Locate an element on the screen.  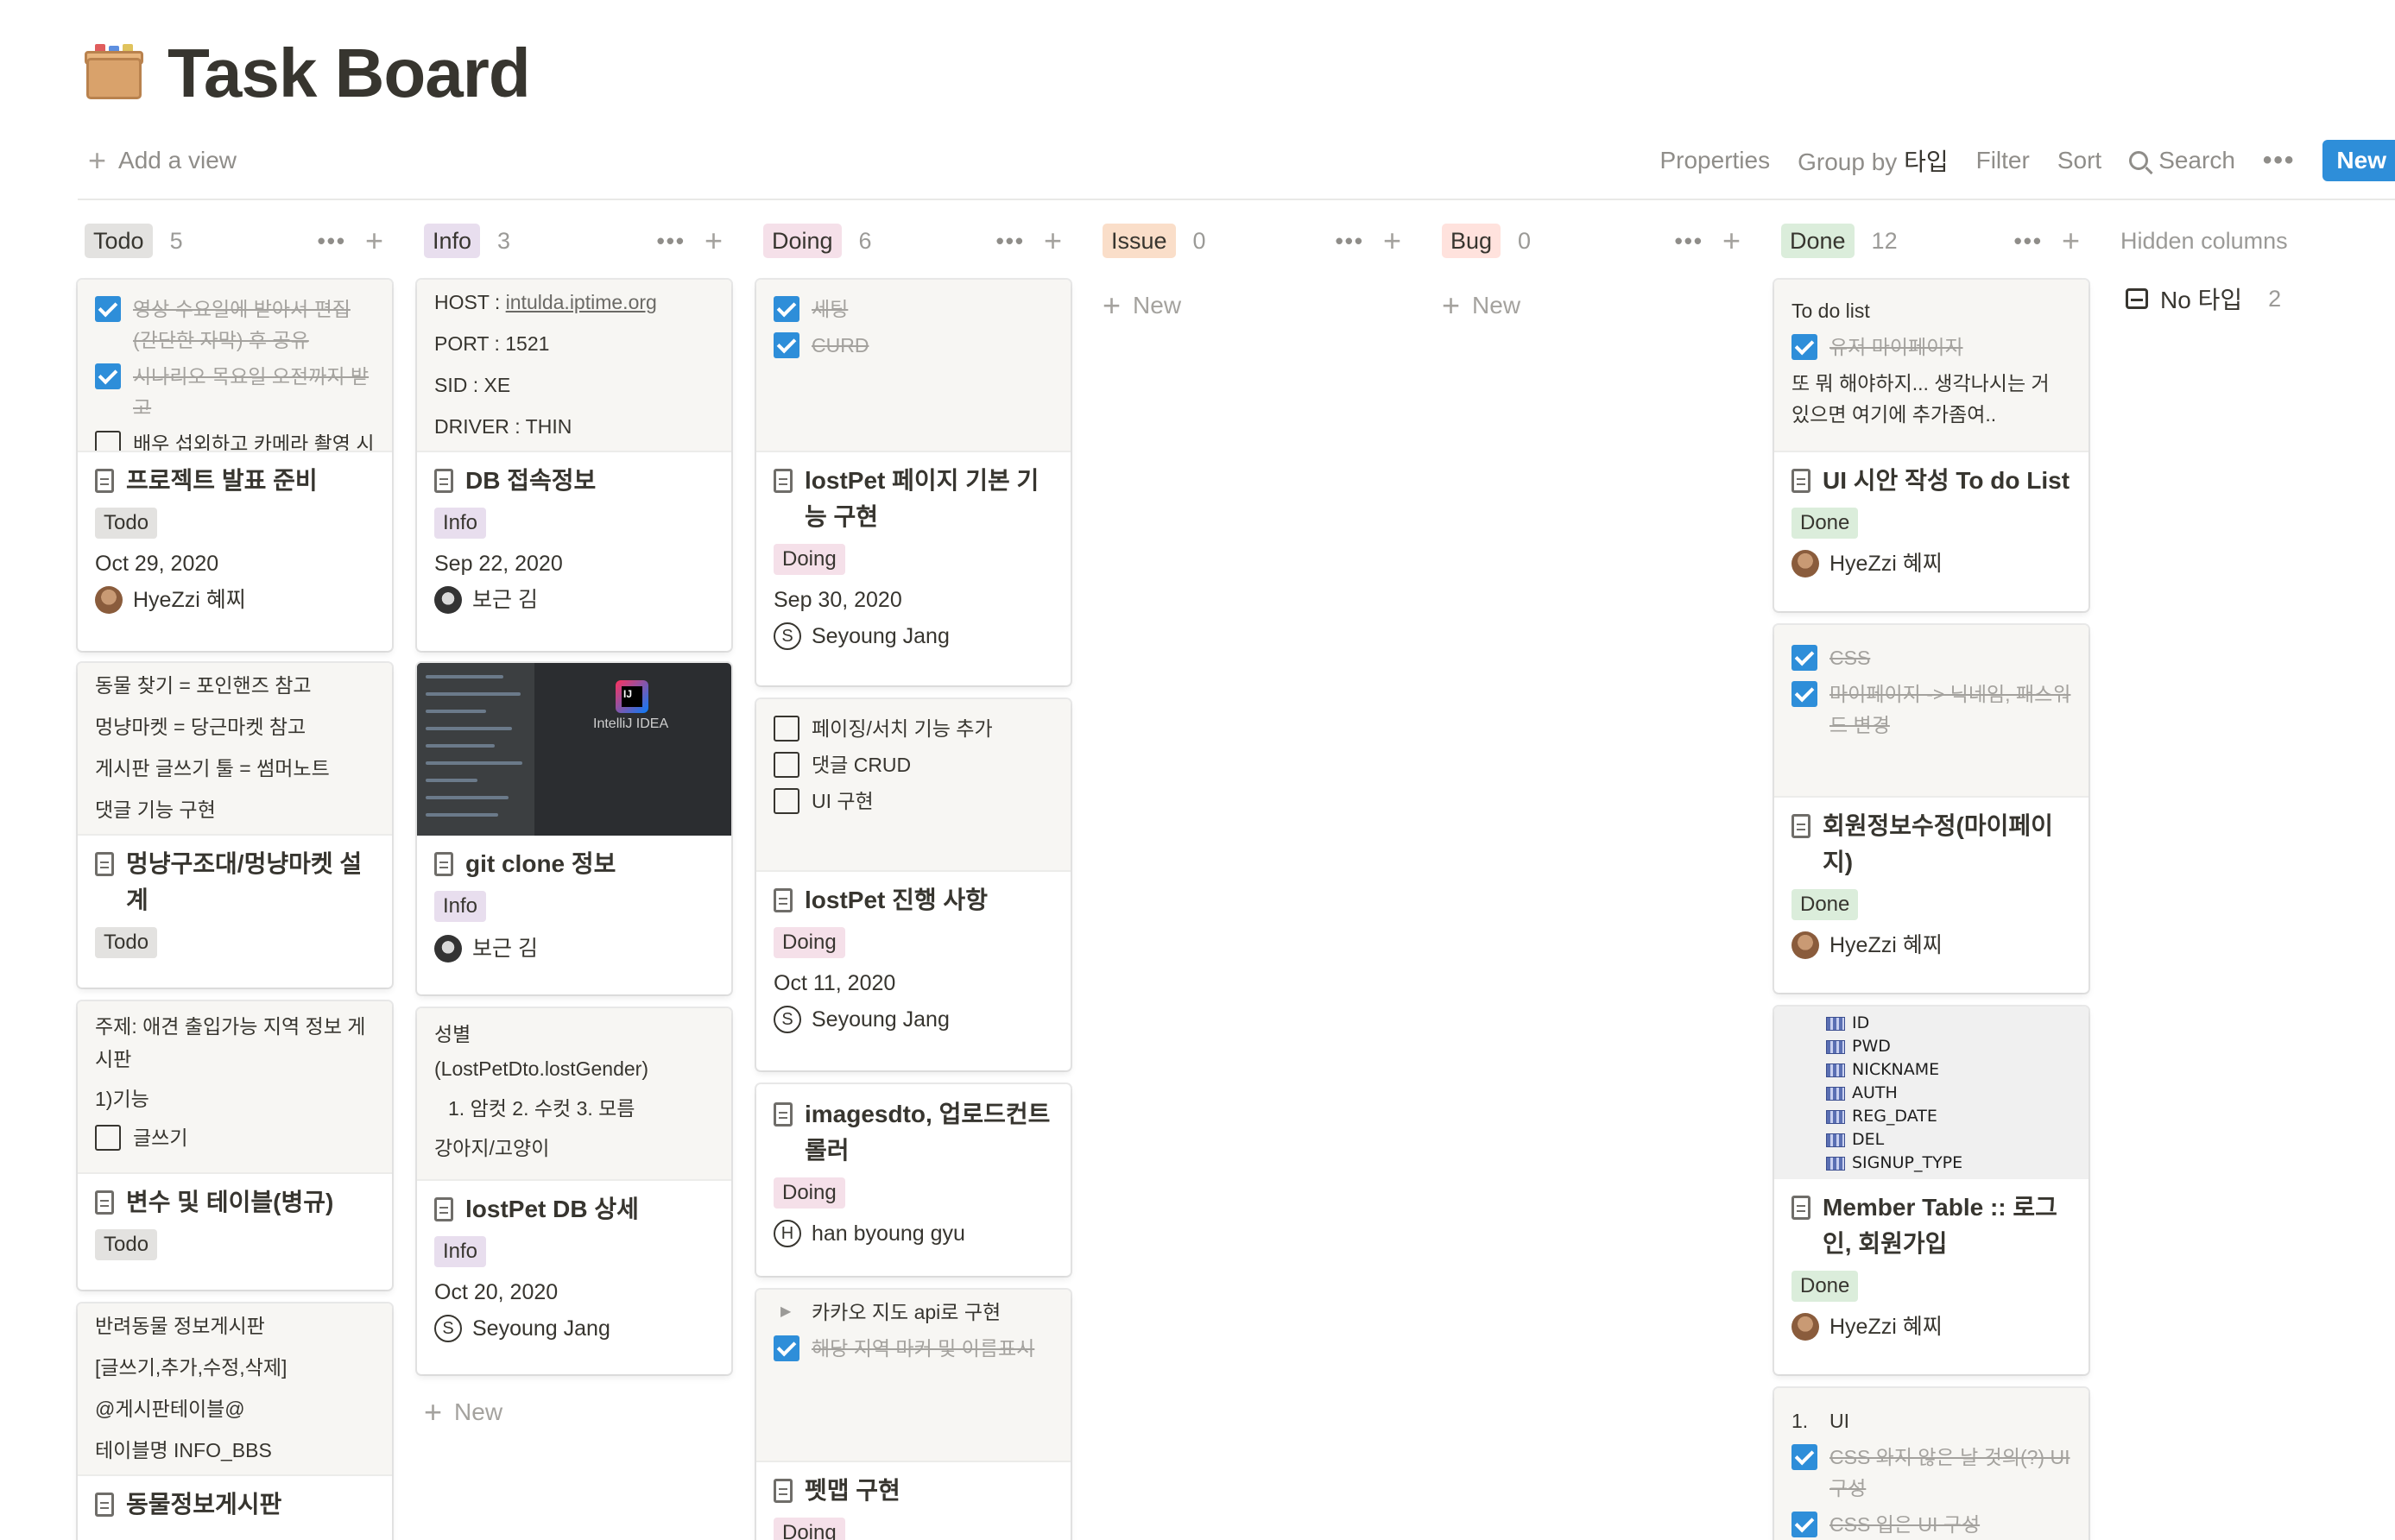
ide-app-name: IntelliJ IDEA is located at coordinates (631, 723).